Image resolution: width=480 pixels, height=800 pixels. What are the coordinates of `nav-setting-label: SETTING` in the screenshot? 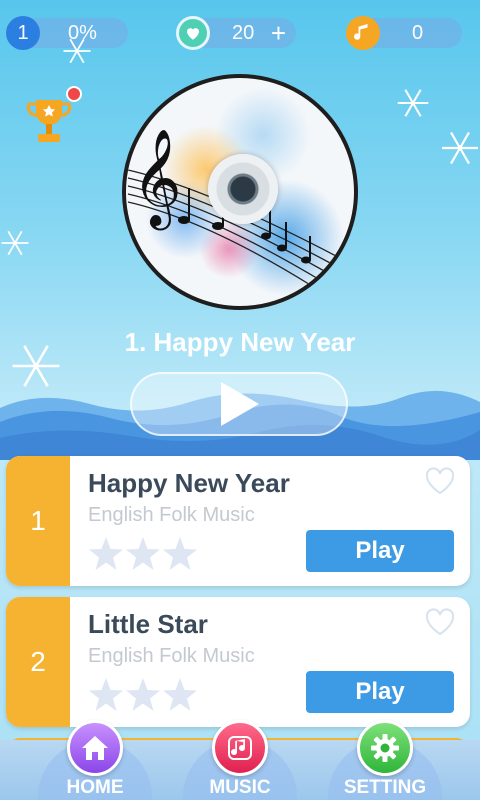 It's located at (385, 787).